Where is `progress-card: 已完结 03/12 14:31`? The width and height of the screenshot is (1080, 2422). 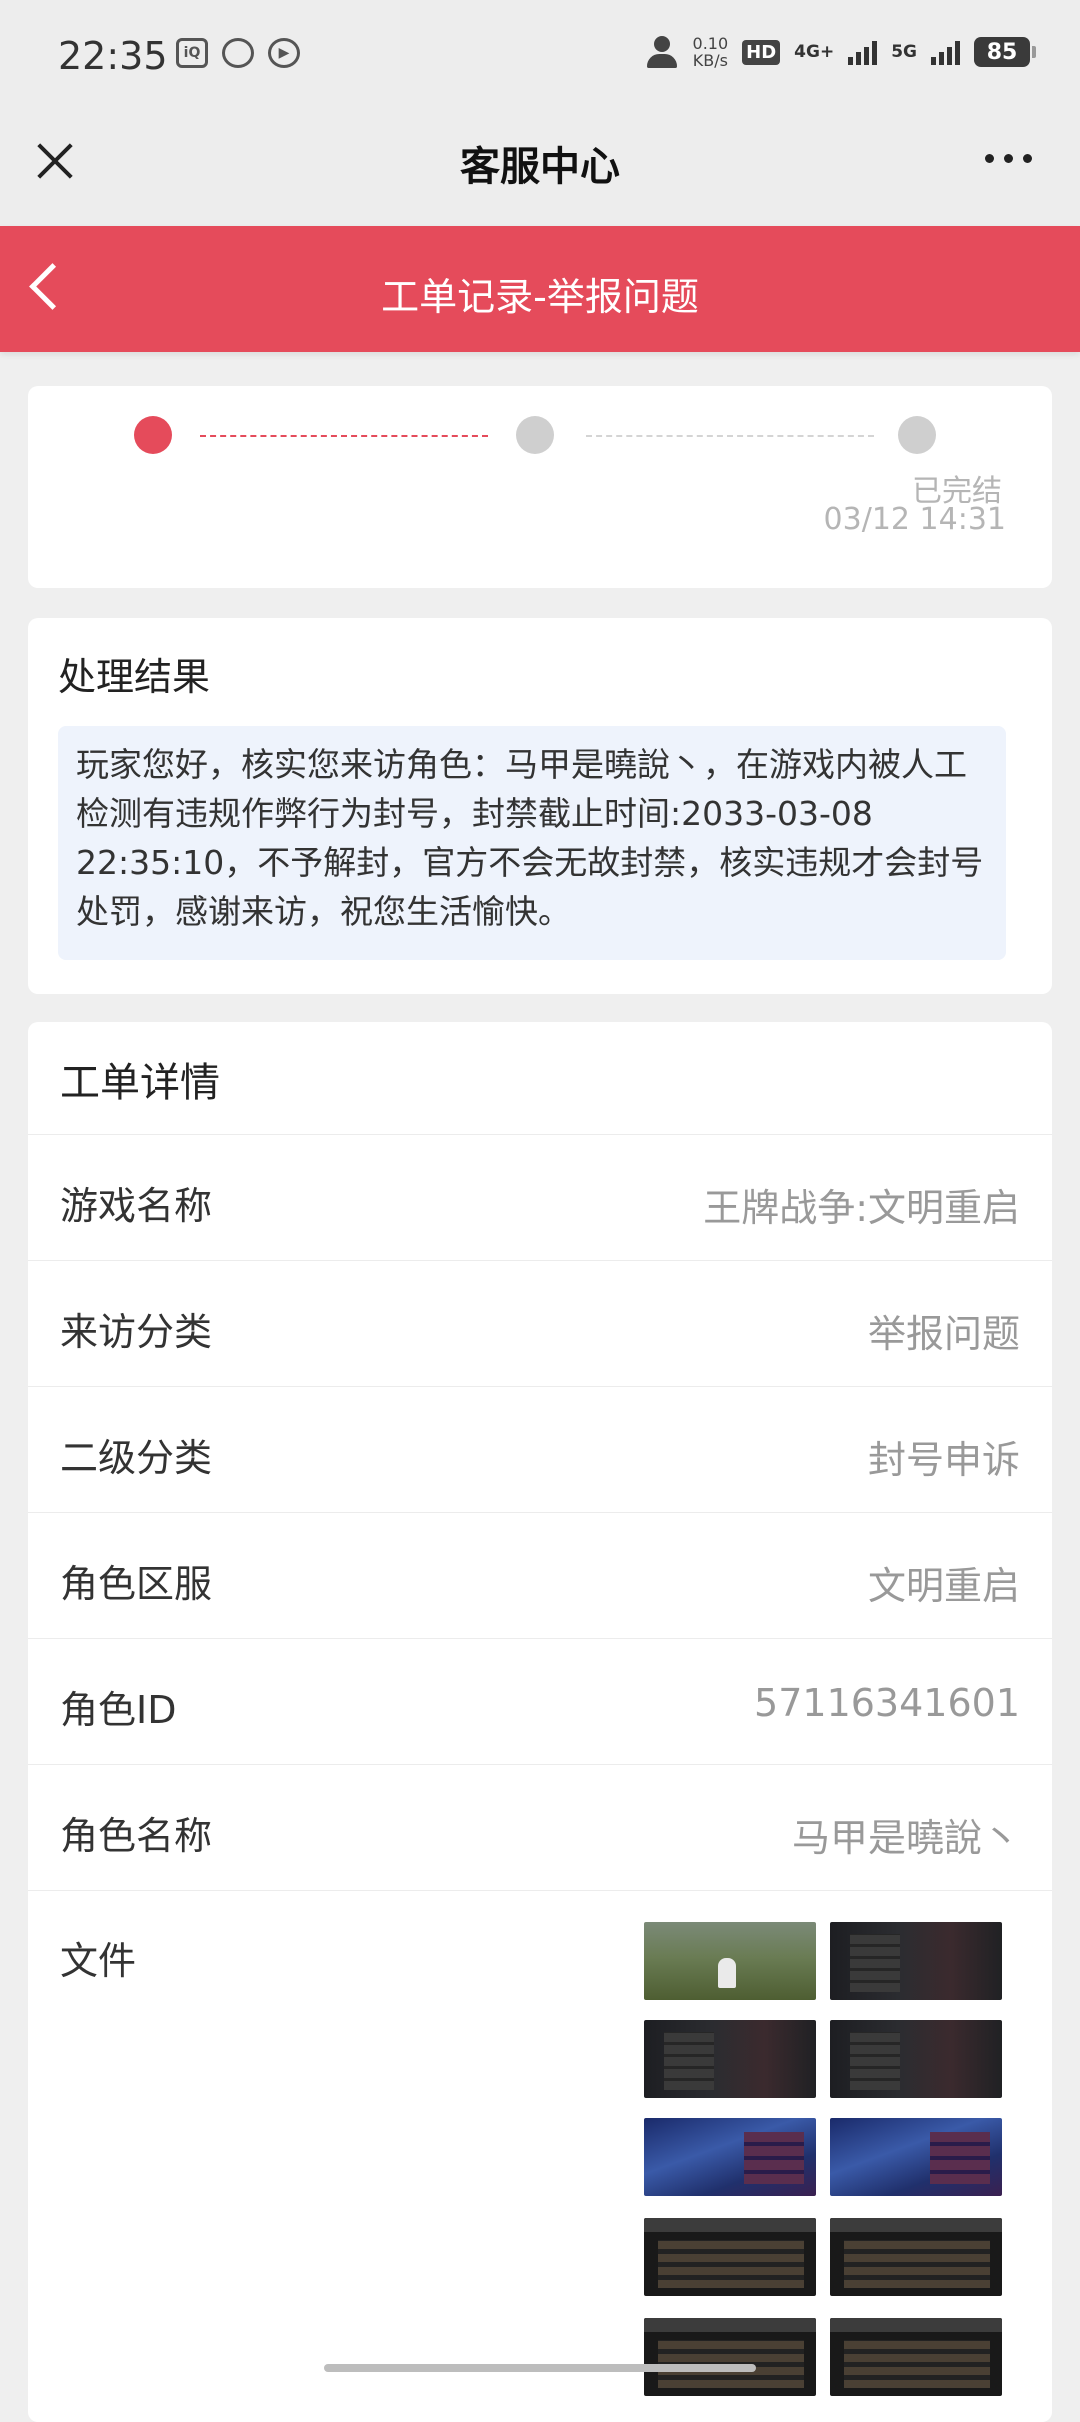 progress-card: 已完结 03/12 14:31 is located at coordinates (540, 487).